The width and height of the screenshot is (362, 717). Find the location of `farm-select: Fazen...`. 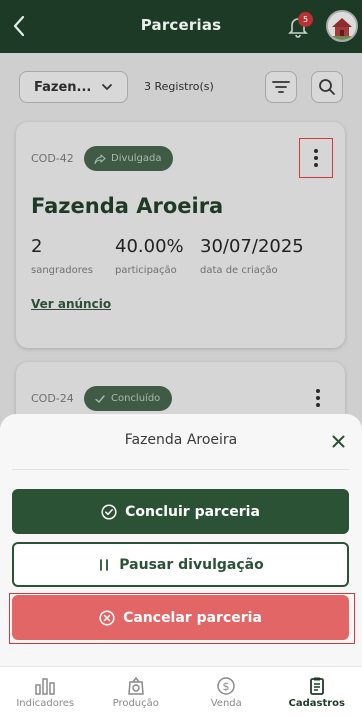

farm-select: Fazen... is located at coordinates (73, 87).